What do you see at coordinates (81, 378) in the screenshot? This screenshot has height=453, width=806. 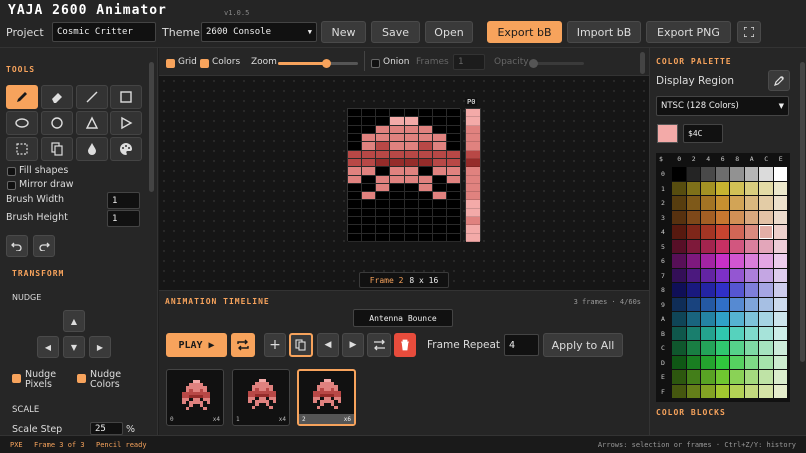 I see `nudge-colors-checkbox` at bounding box center [81, 378].